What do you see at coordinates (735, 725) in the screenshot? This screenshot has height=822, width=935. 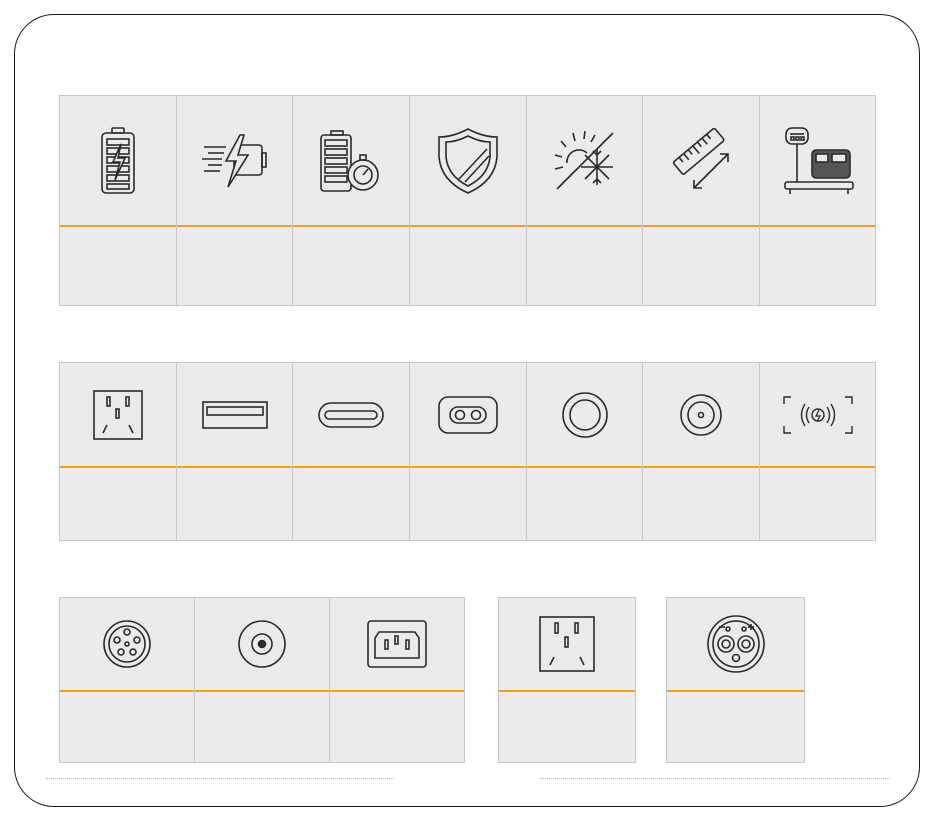 I see `anderson-label` at bounding box center [735, 725].